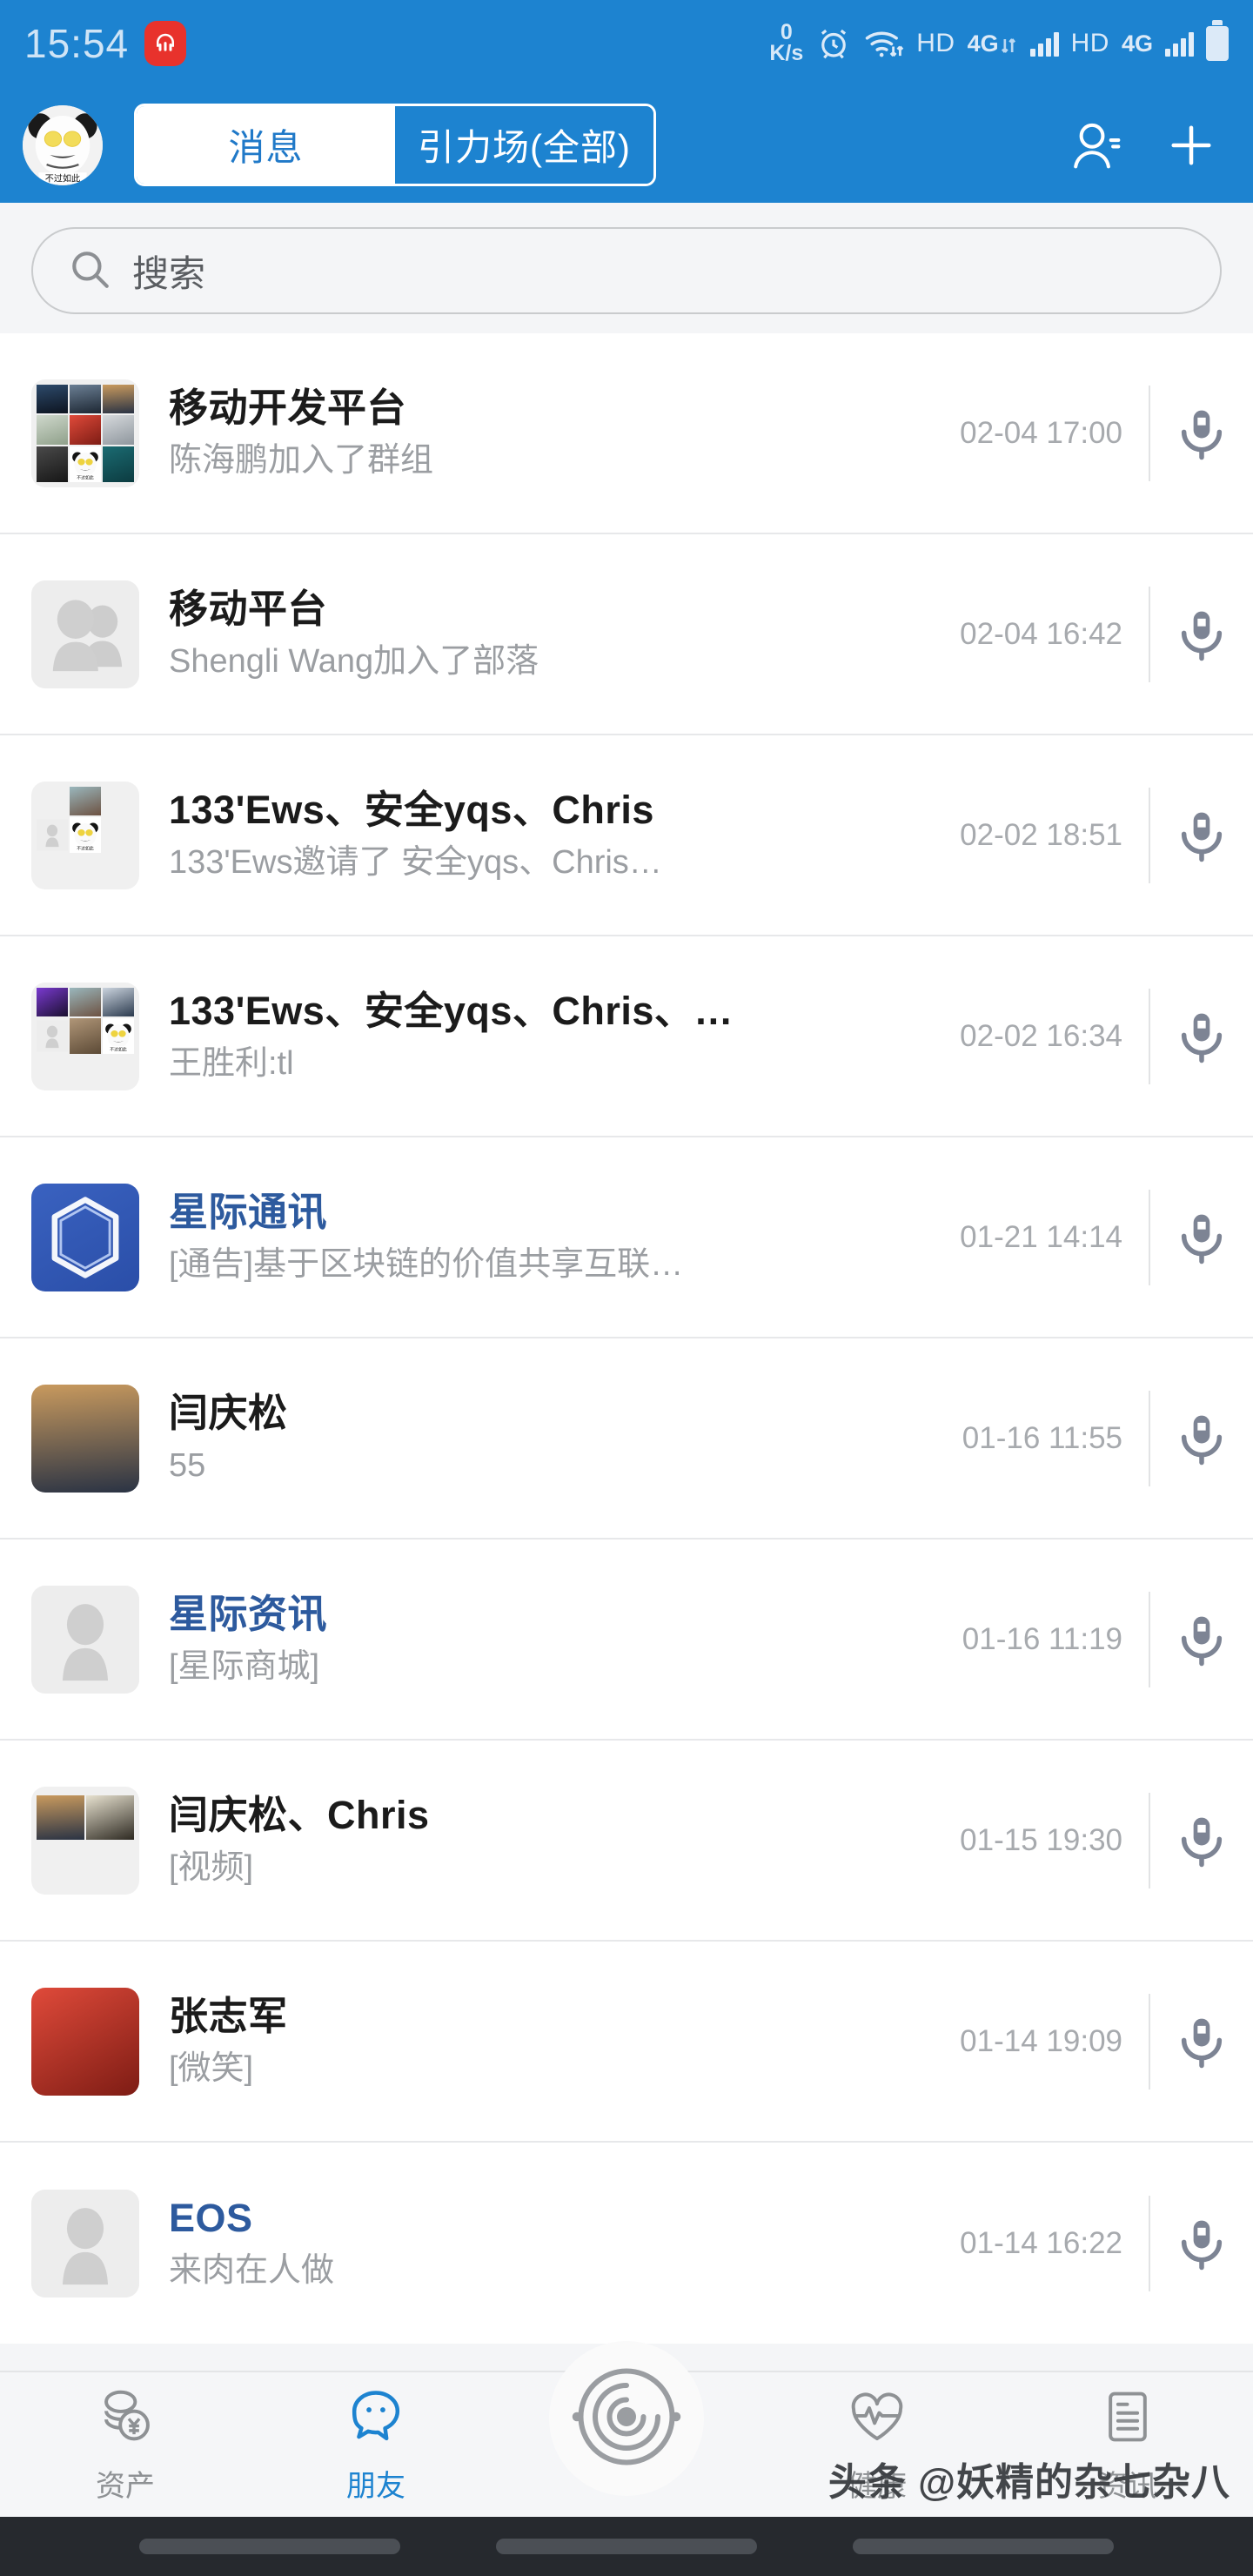  Describe the element at coordinates (1041, 634) in the screenshot. I see `conversation-time: 02-04 16:42` at that location.